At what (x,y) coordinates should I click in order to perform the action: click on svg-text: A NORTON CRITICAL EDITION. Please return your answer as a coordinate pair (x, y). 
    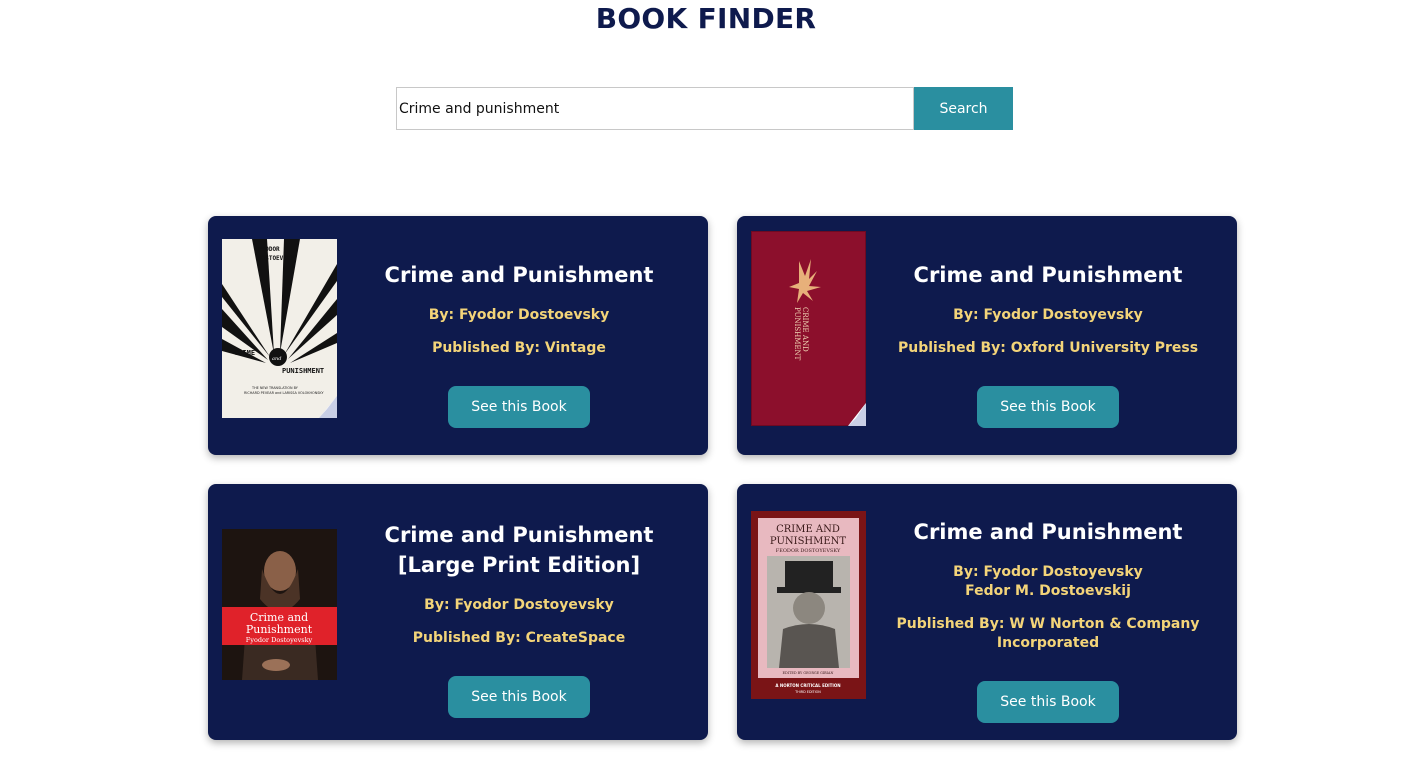
    Looking at the image, I should click on (807, 685).